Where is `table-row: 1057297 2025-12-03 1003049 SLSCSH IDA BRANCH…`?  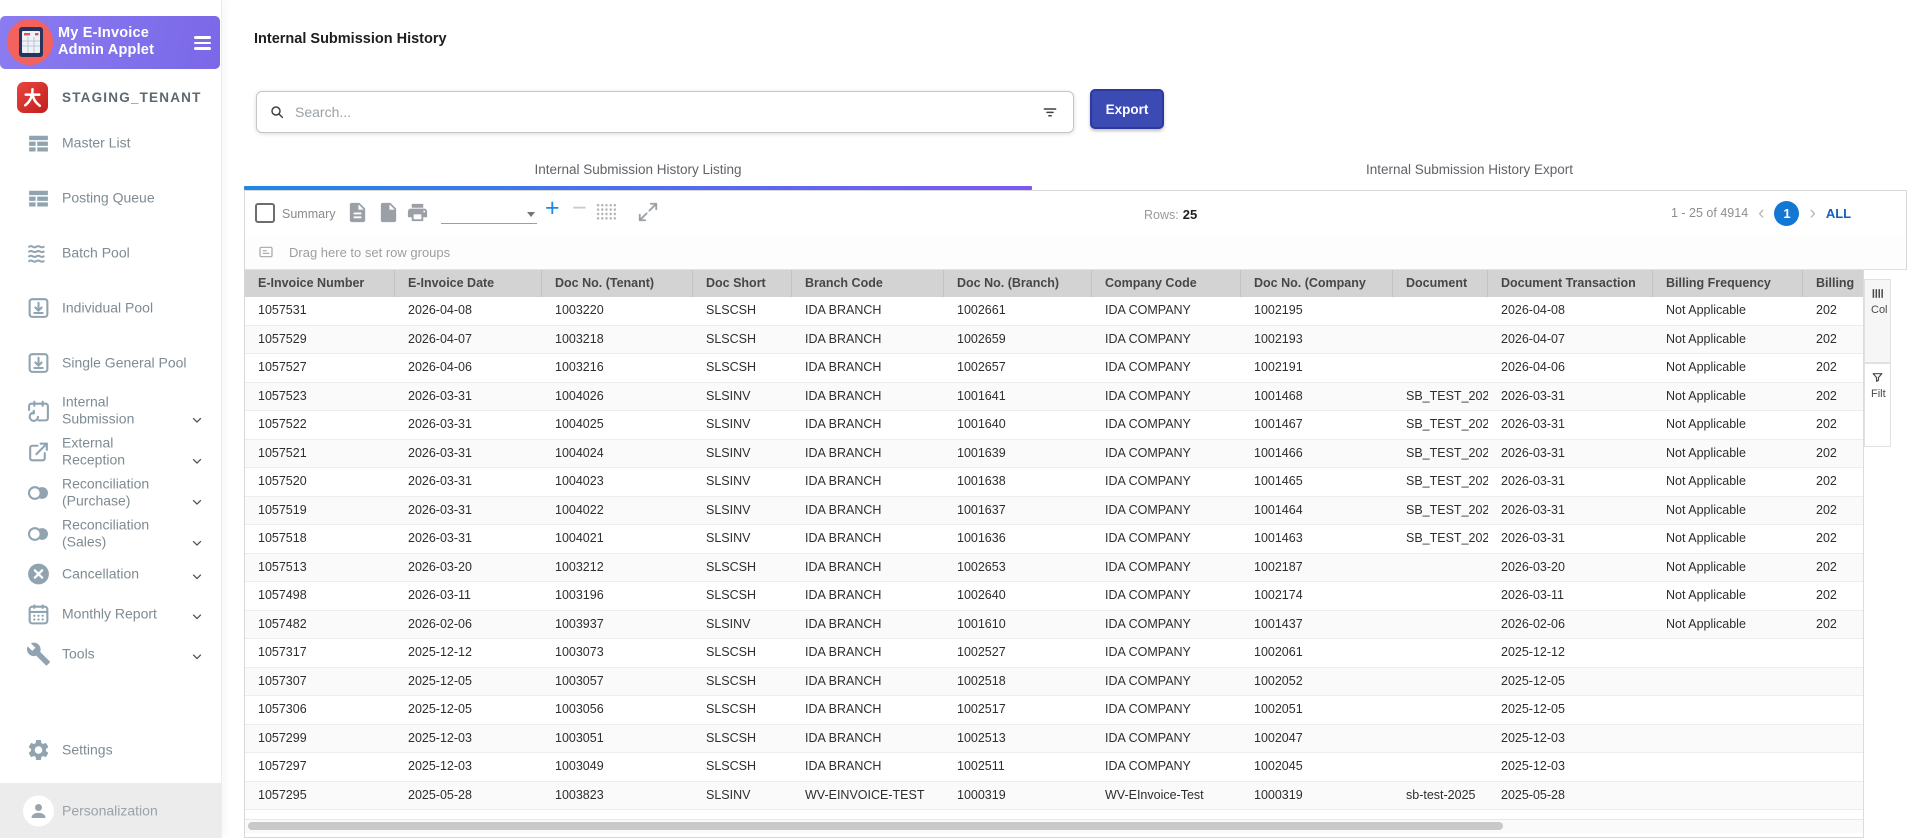 table-row: 1057297 2025-12-03 1003049 SLSCSH IDA BRANCH… is located at coordinates (1054, 767).